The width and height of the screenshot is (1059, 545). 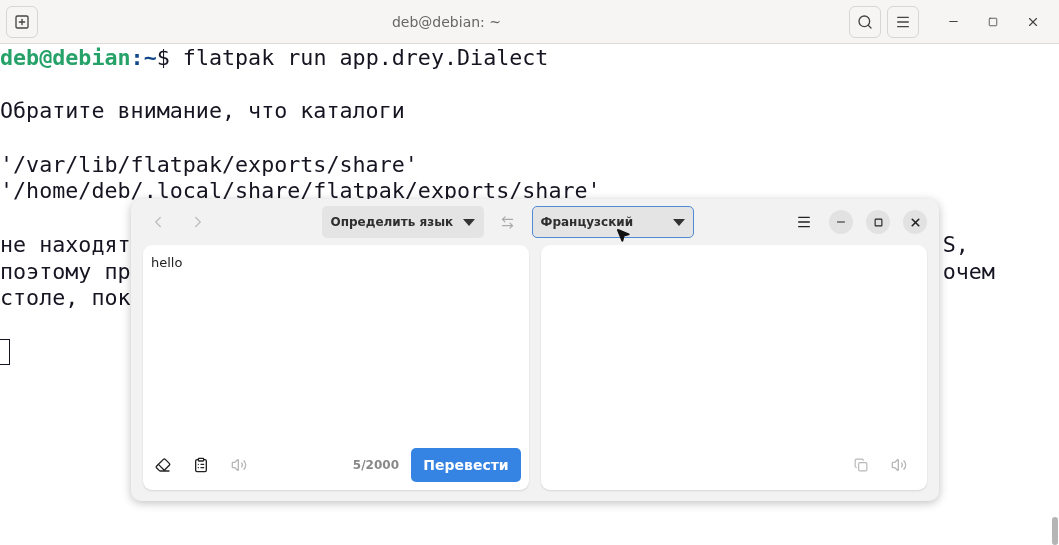 What do you see at coordinates (507, 222) in the screenshot?
I see `swap-icon` at bounding box center [507, 222].